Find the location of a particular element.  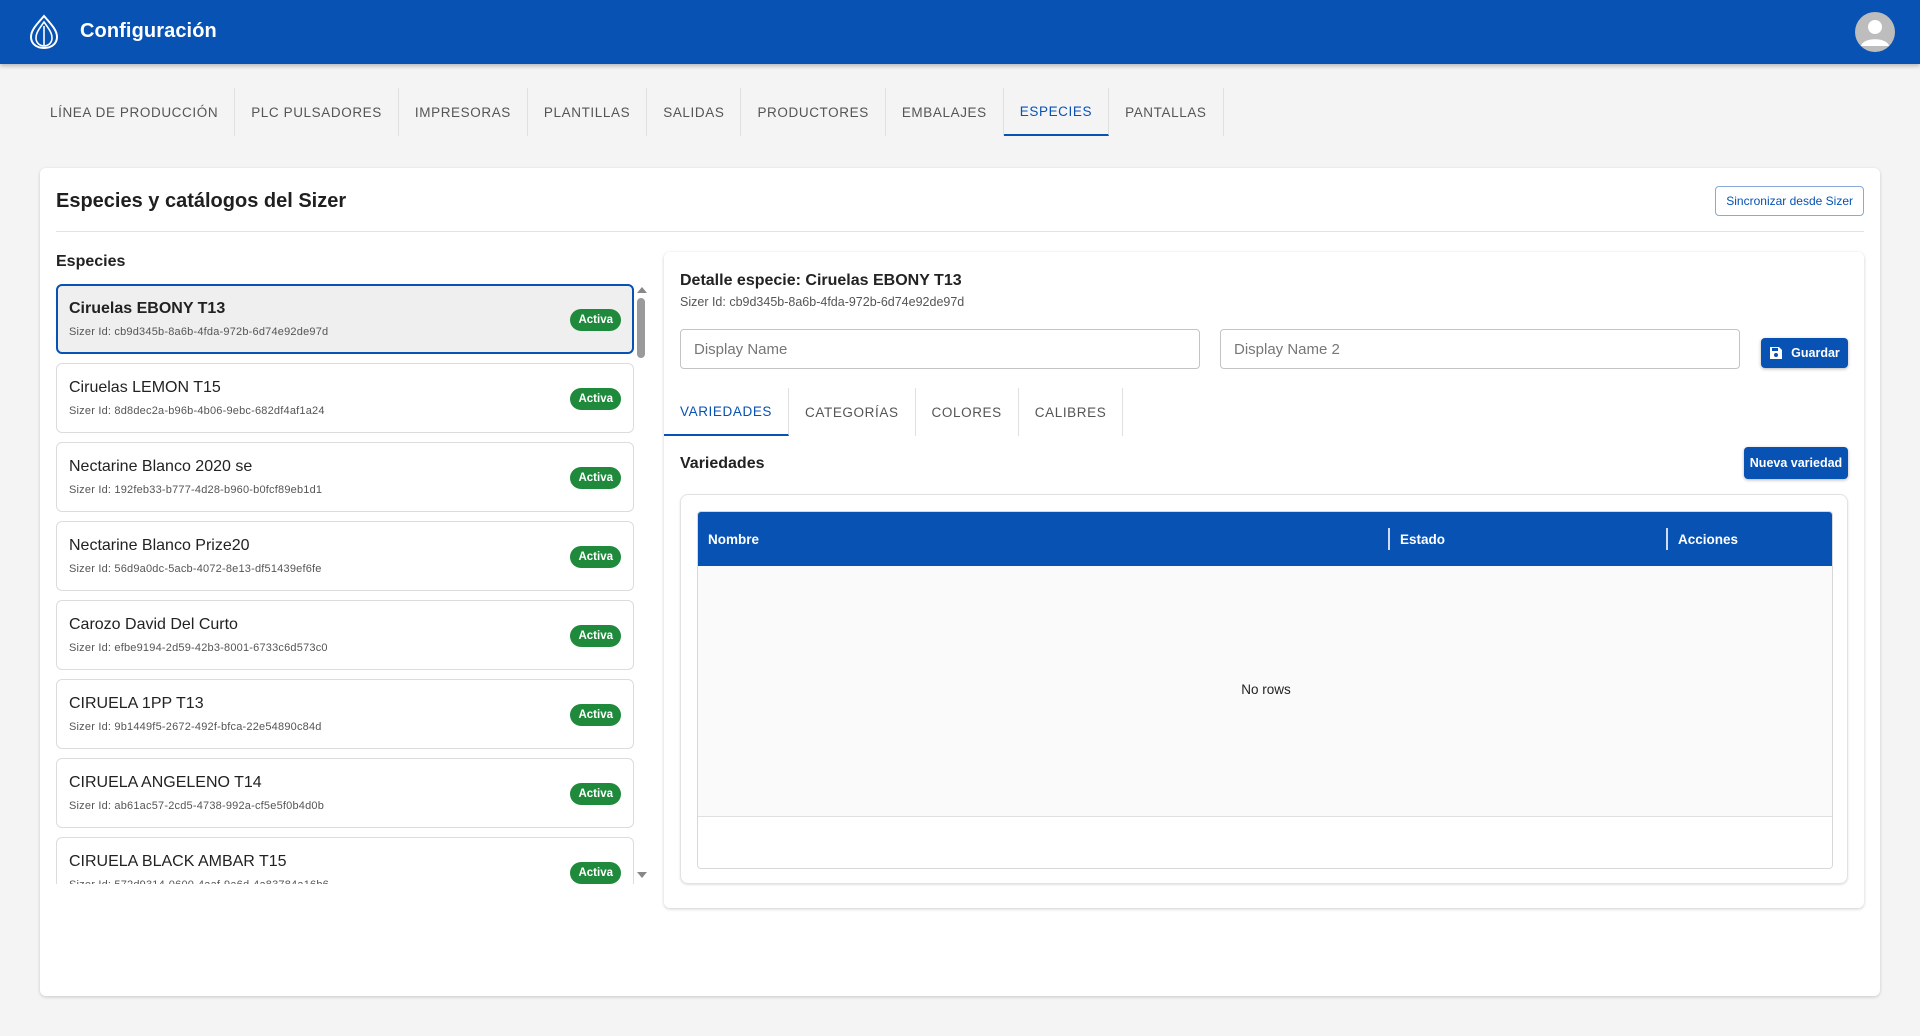

scroll-down-arrow-icon is located at coordinates (642, 875).